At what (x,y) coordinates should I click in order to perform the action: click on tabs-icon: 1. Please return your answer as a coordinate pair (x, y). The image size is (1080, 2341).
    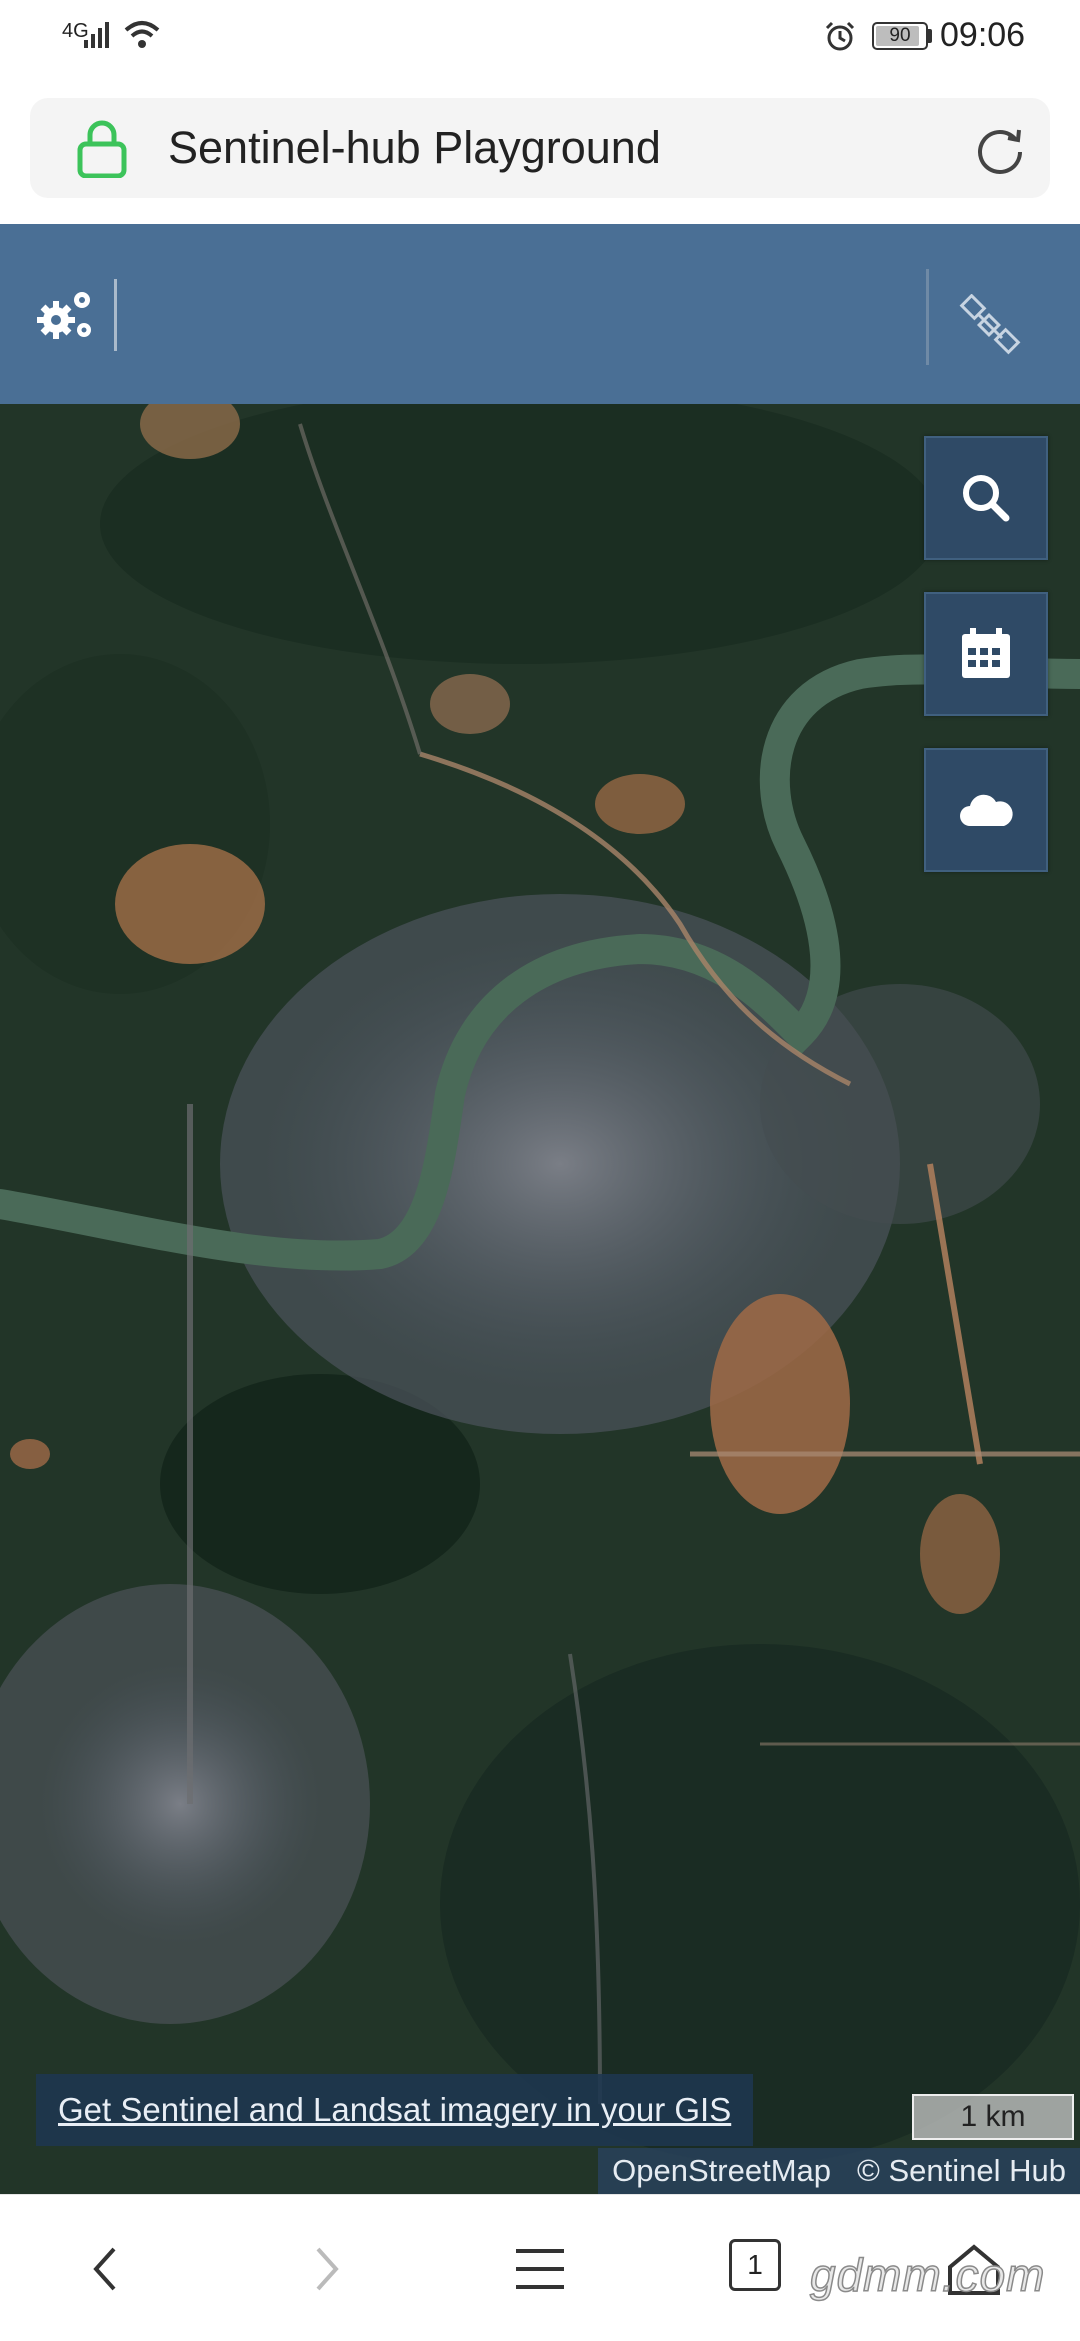
    Looking at the image, I should click on (755, 2265).